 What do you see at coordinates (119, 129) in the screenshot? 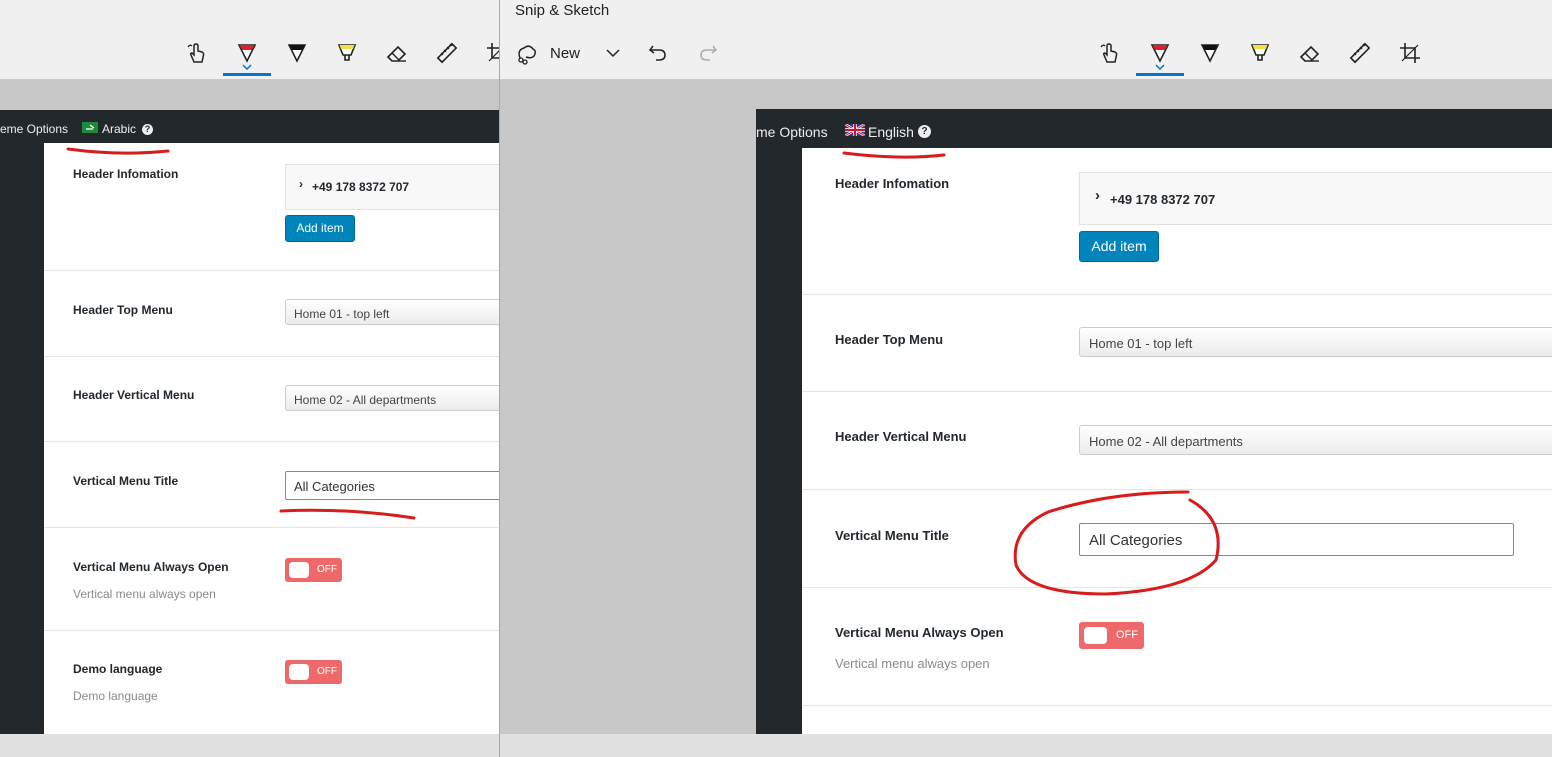
I see `language-switcher: Arabic` at bounding box center [119, 129].